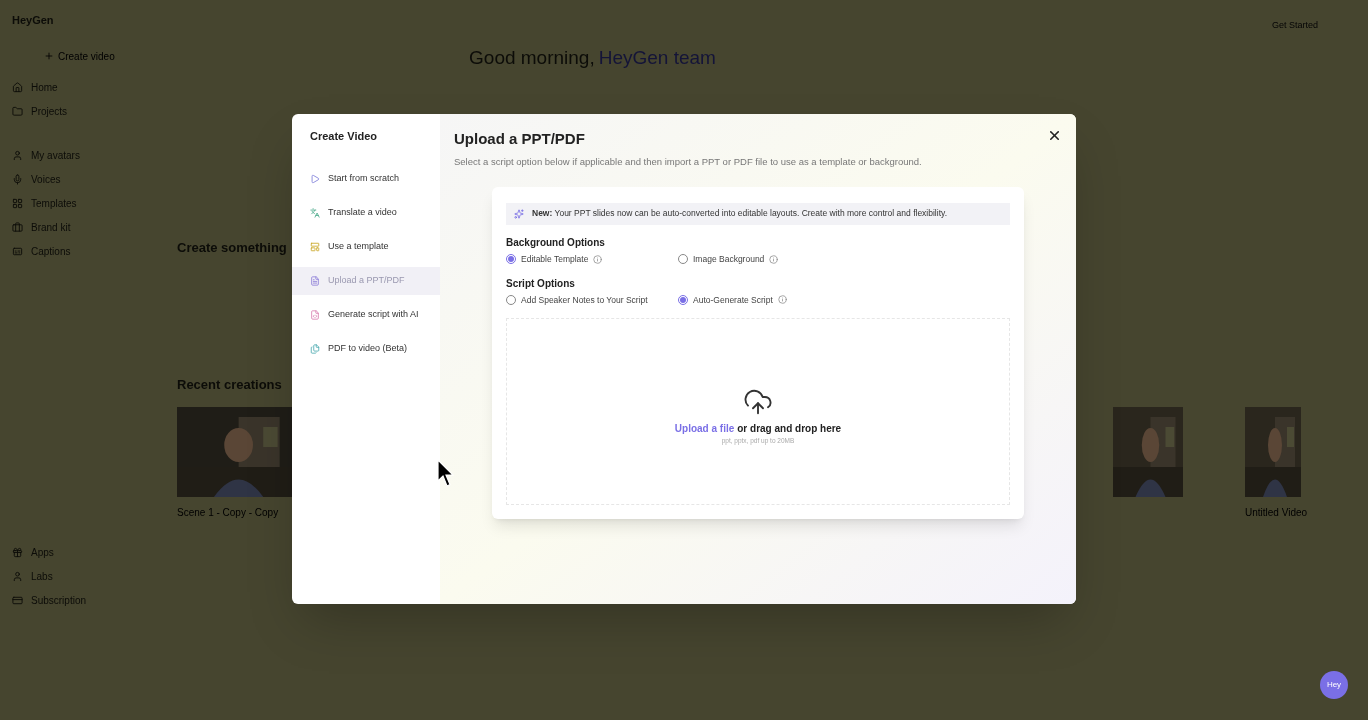  Describe the element at coordinates (366, 348) in the screenshot. I see `create-option: PDF to video (Beta)` at that location.